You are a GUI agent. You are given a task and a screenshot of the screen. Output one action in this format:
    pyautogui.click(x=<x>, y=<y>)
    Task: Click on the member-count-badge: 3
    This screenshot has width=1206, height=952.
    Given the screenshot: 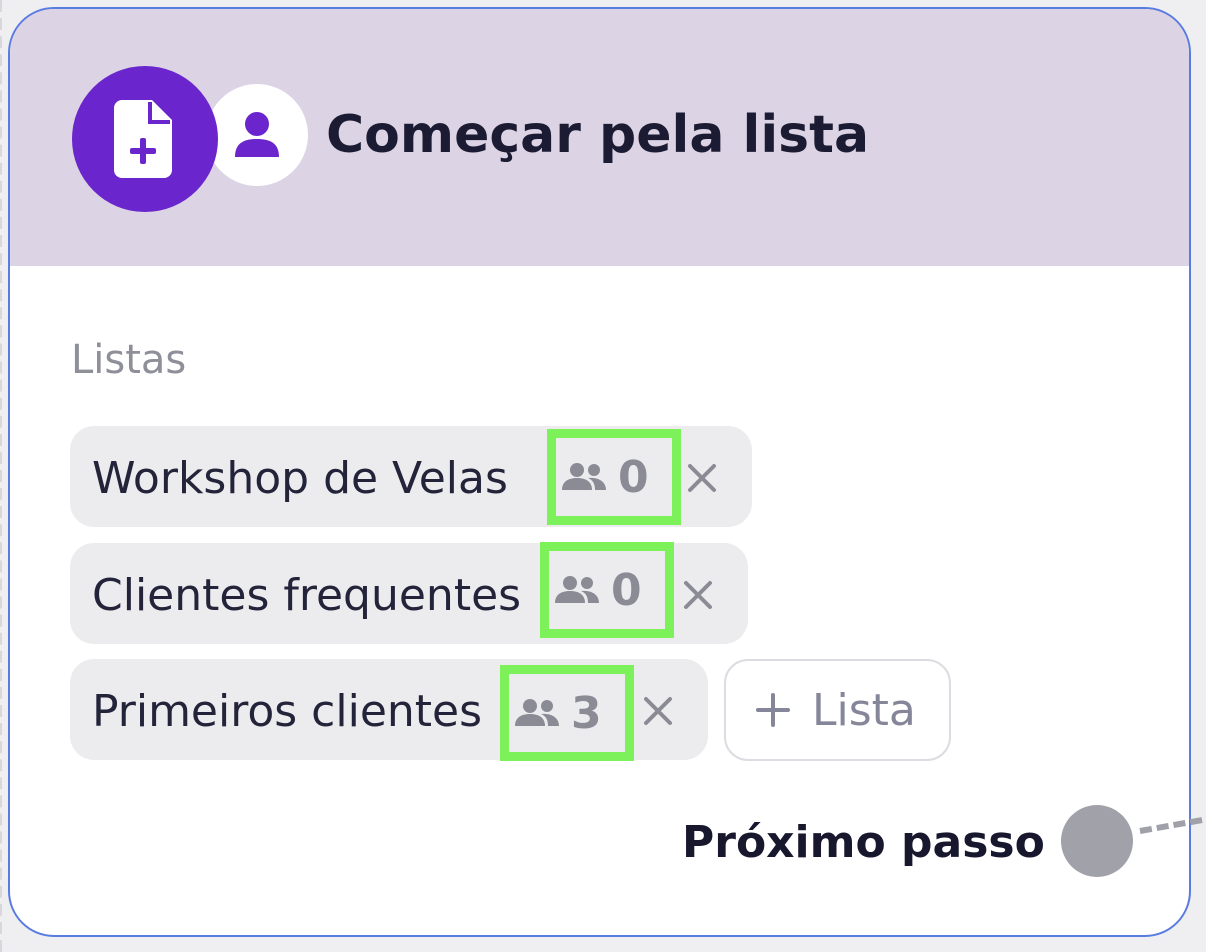 What is the action you would take?
    pyautogui.click(x=567, y=713)
    